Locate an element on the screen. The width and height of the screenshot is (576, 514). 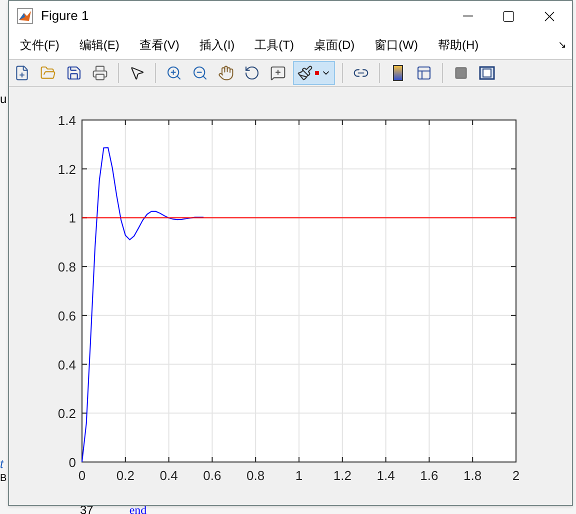
menu-item: 编辑(E) is located at coordinates (99, 45).